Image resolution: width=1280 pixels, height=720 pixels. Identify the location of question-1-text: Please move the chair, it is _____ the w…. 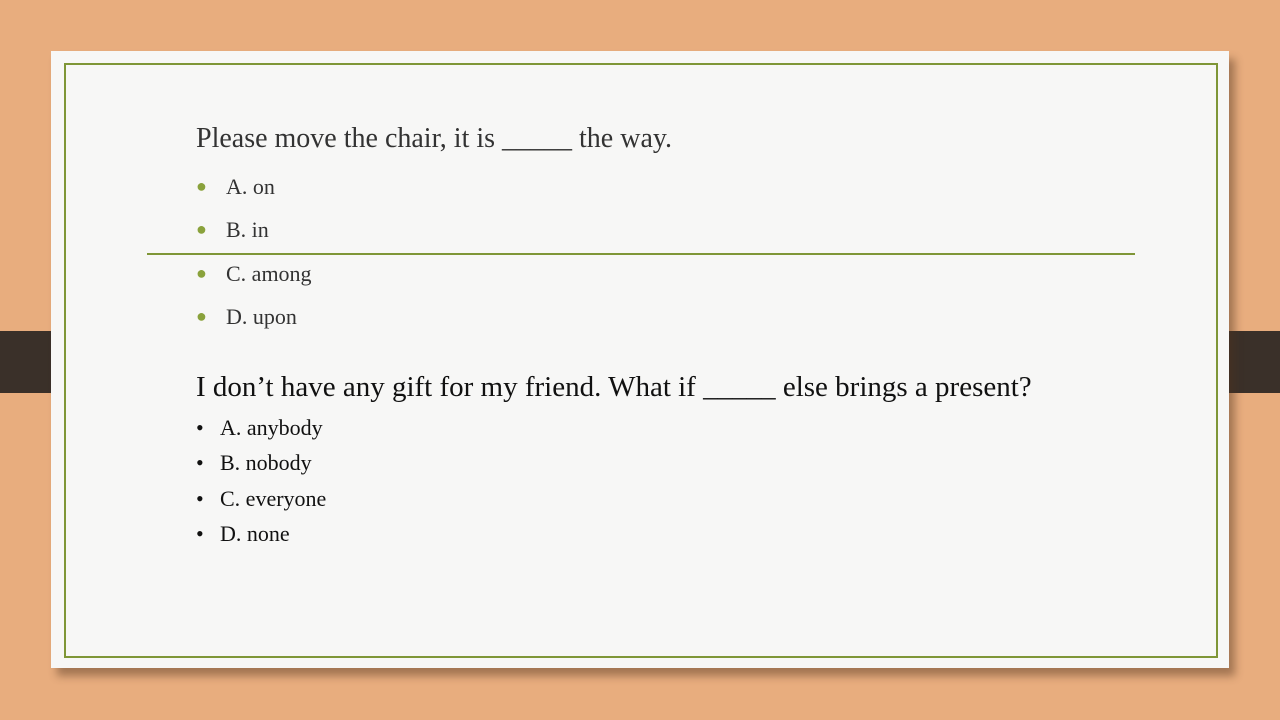
(434, 138).